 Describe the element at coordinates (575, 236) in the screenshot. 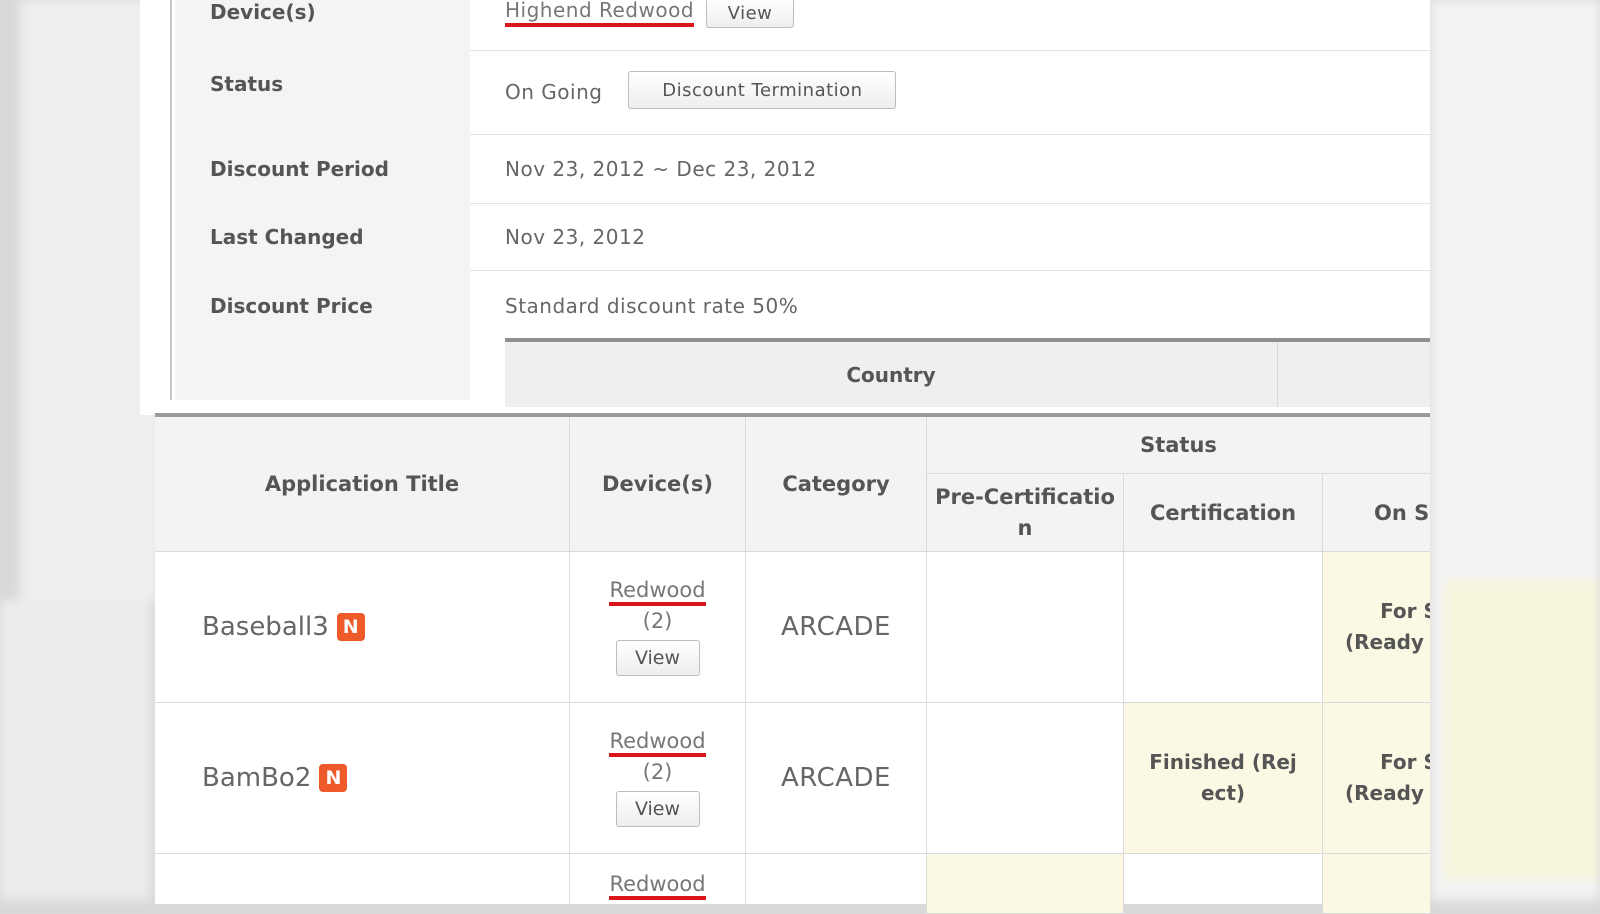

I see `last-changed-value: Nov 23, 2012` at that location.